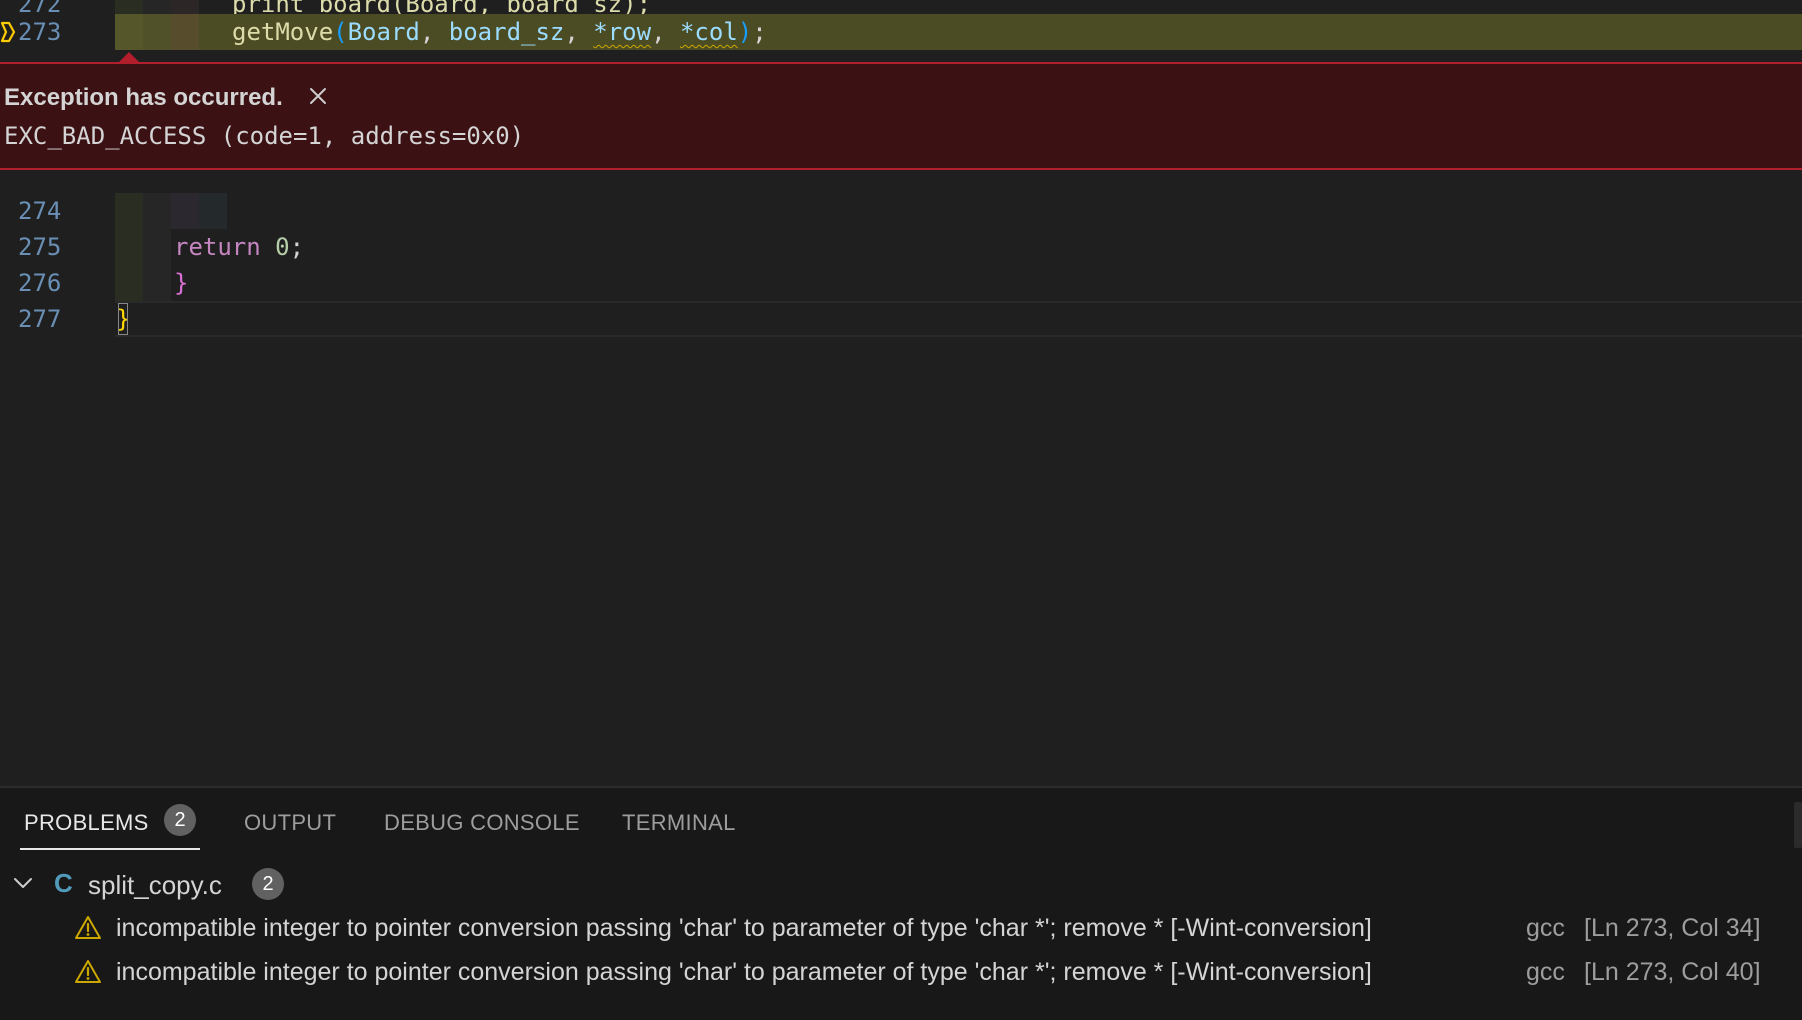  I want to click on code-line-277: 277 }, so click(901, 319).